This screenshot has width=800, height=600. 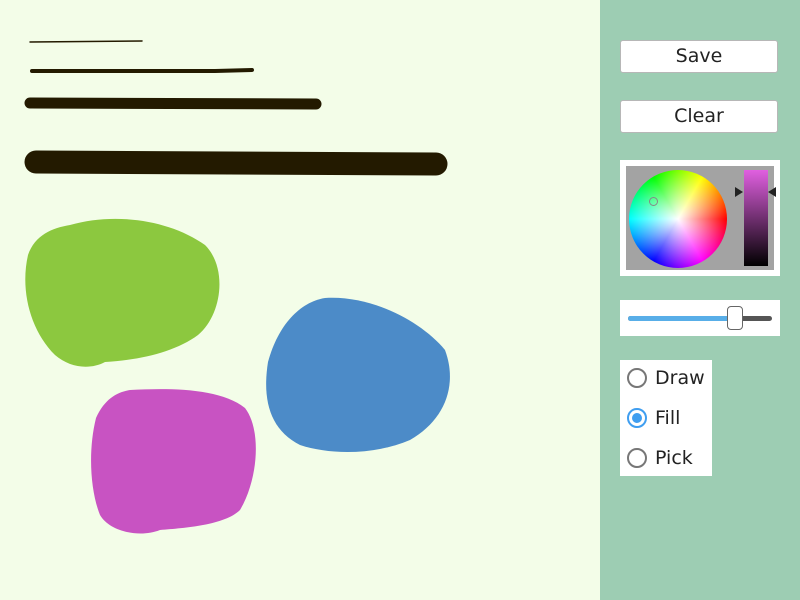 I want to click on radio-pick-button, so click(x=637, y=458).